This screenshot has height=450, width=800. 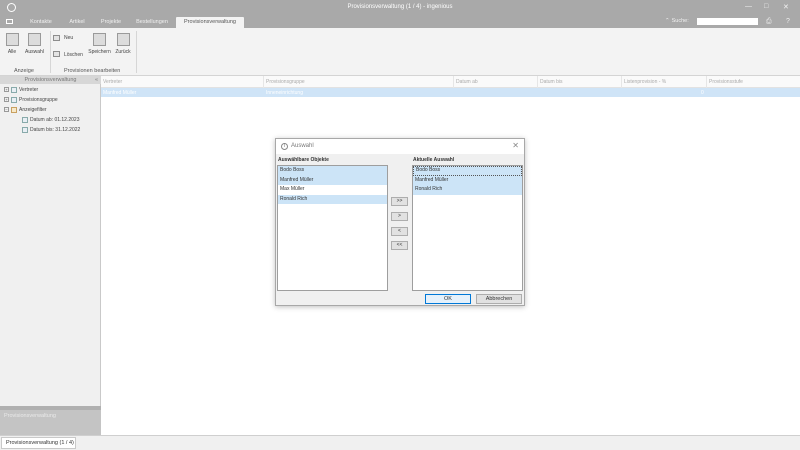 What do you see at coordinates (30, 416) in the screenshot?
I see `footer-label: Provisionsverwaltung` at bounding box center [30, 416].